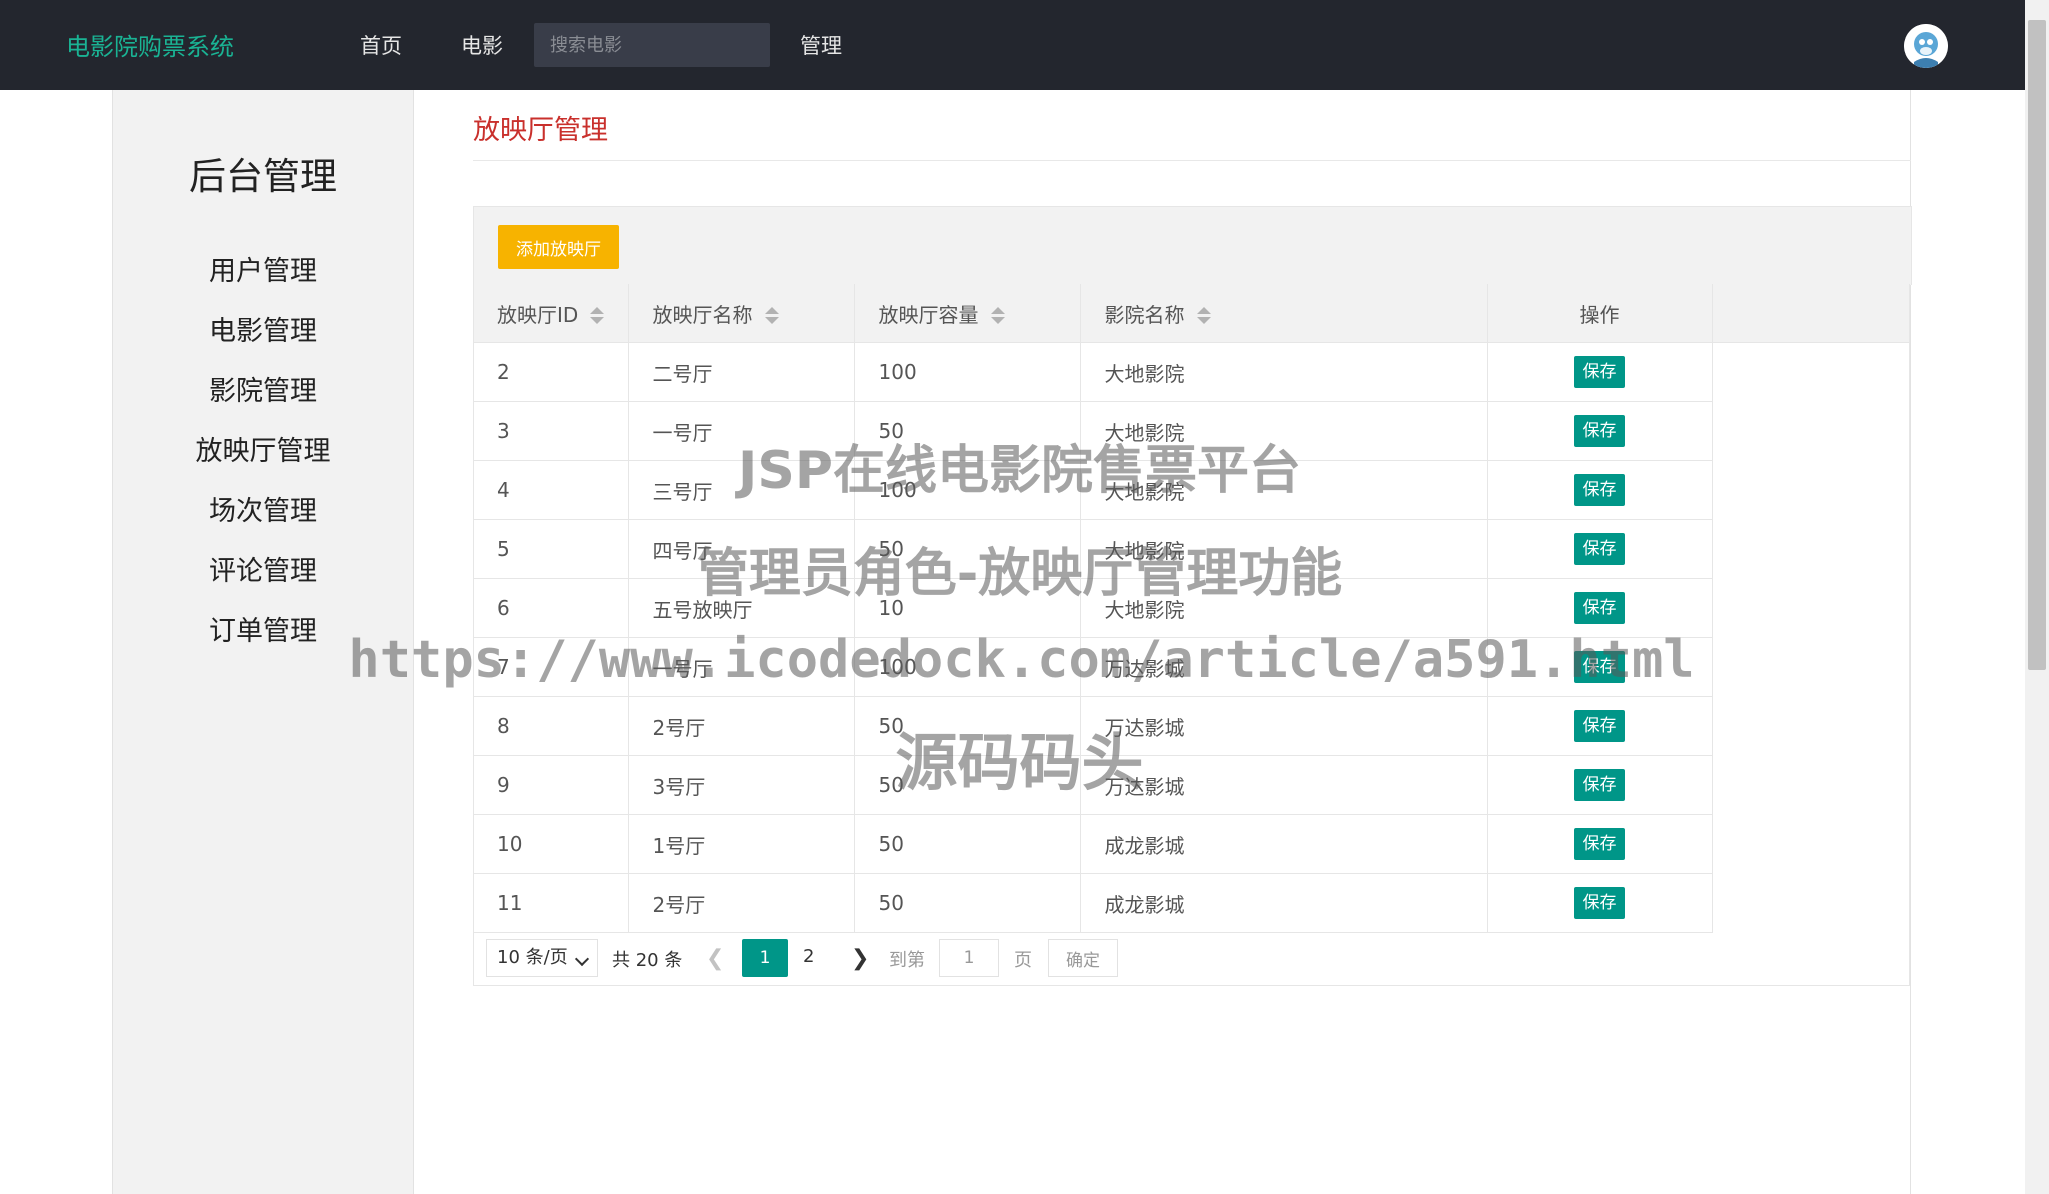 The height and width of the screenshot is (1194, 2049). I want to click on cell-hall-name: 1号厅, so click(741, 844).